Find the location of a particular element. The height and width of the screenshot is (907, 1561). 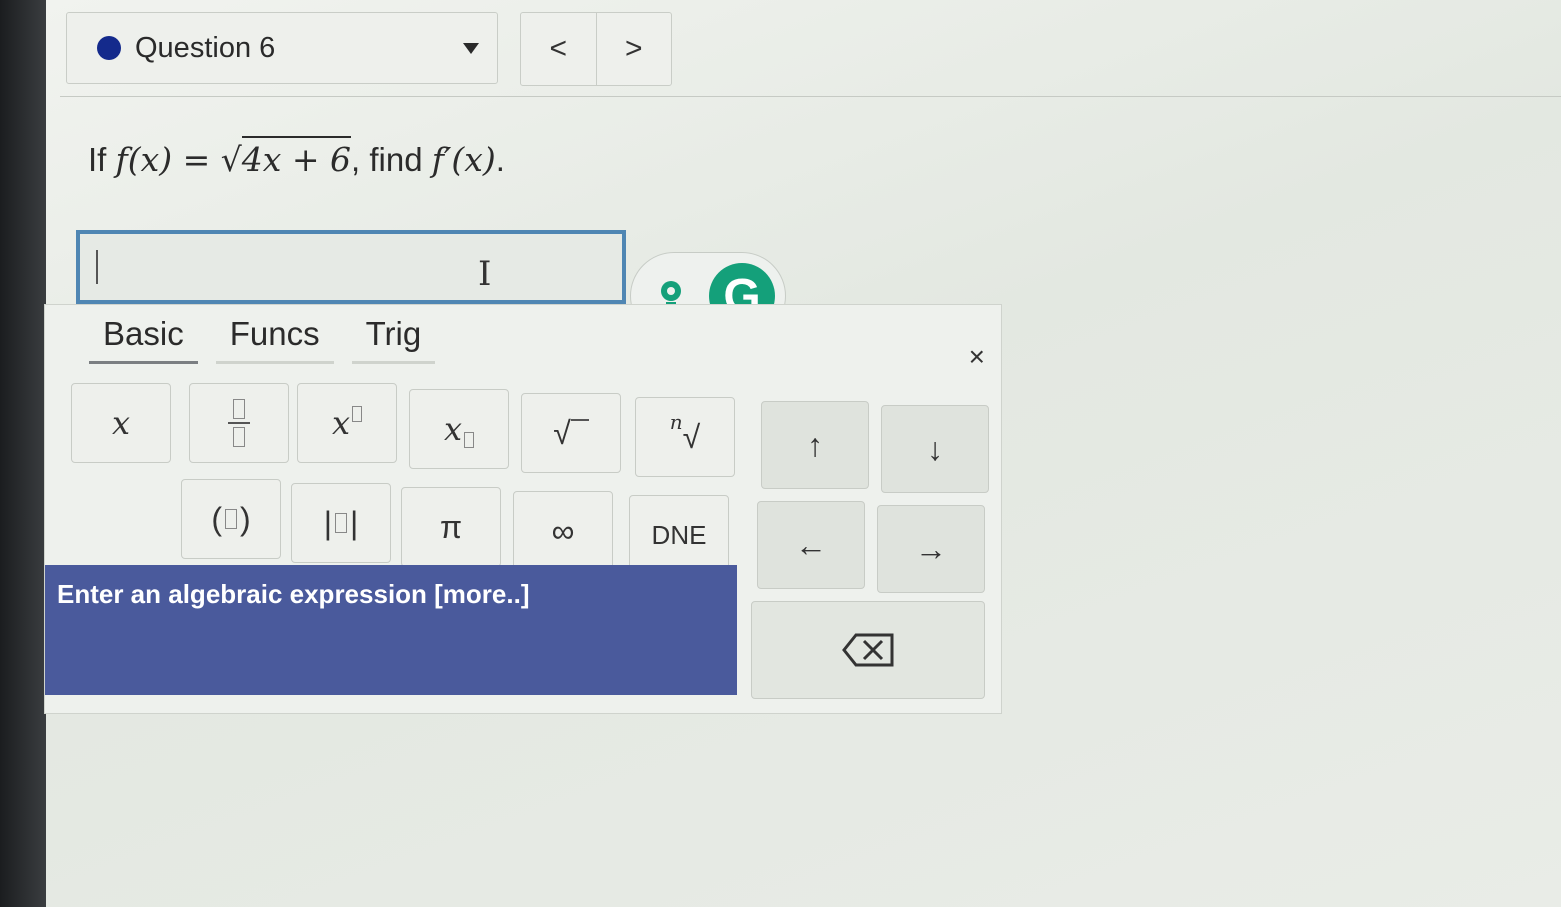

paren-open: ( is located at coordinates (216, 518).